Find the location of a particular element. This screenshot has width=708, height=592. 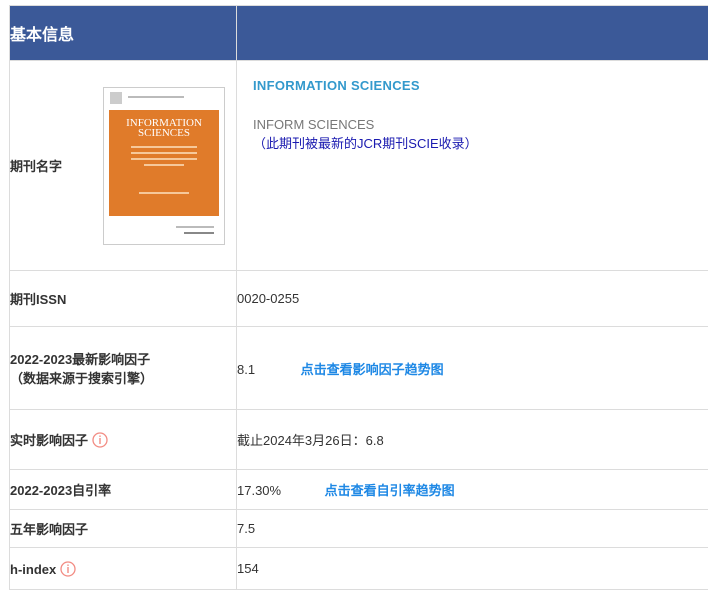

table-header-row: 基本信息 is located at coordinates (358, 33).